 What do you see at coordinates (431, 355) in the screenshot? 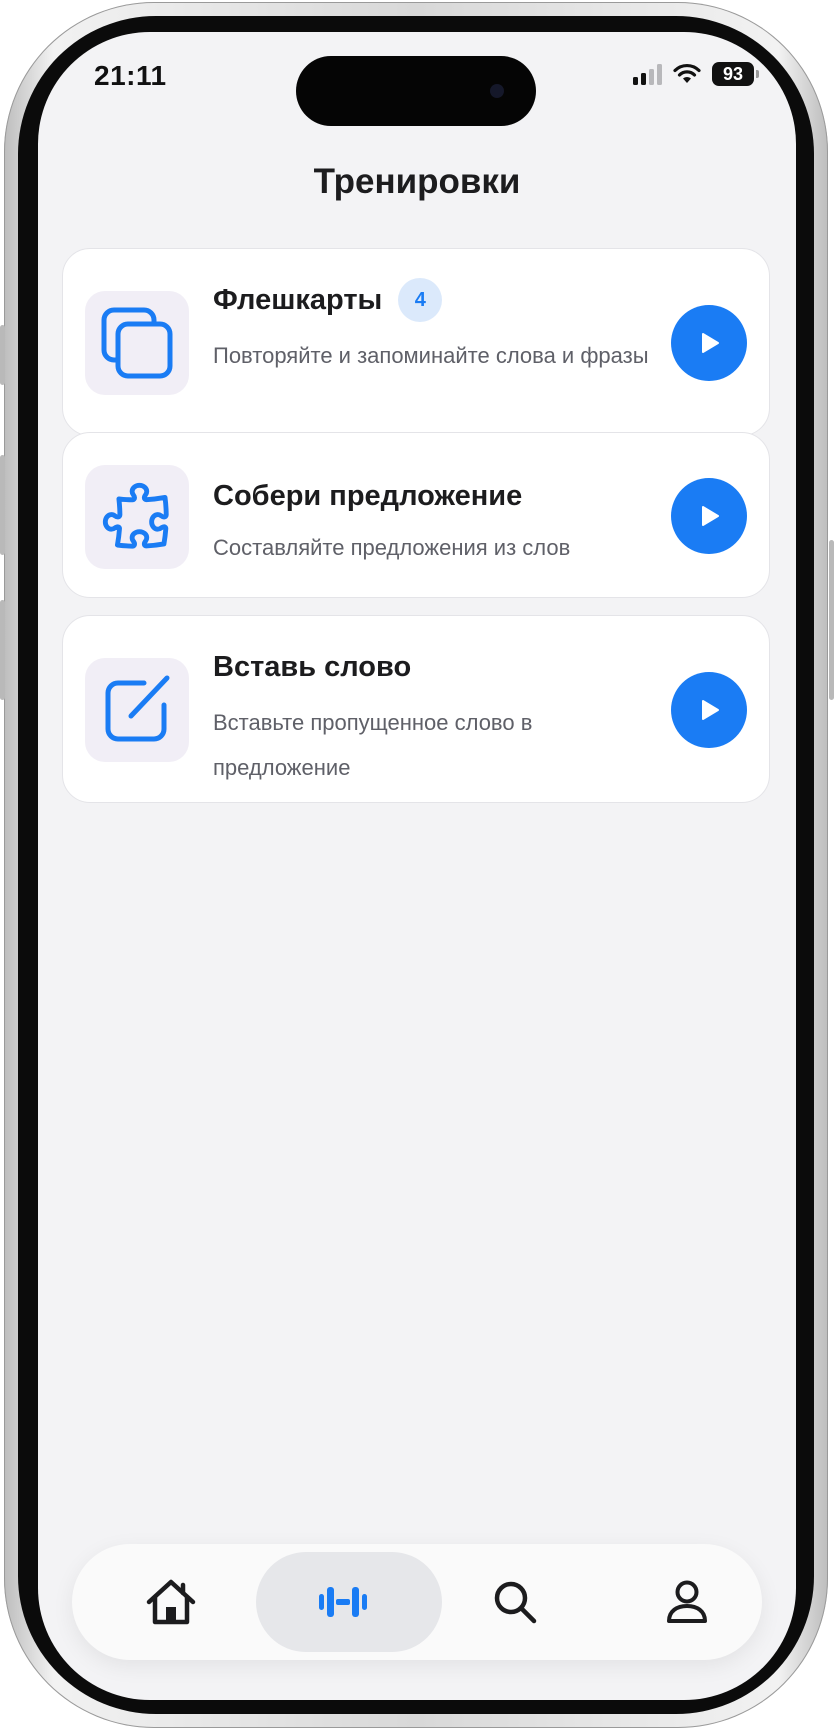
I see `card-description: Повторяйте и запоминайте слова и фразы` at bounding box center [431, 355].